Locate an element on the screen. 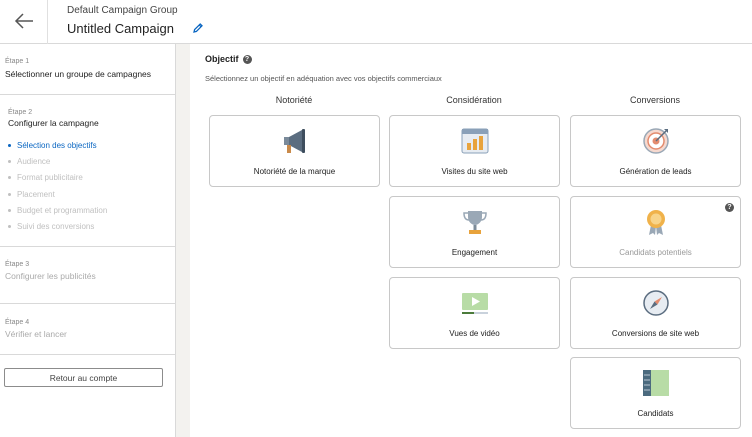 This screenshot has height=437, width=752. objective-heading: Objectif ? is located at coordinates (228, 59).